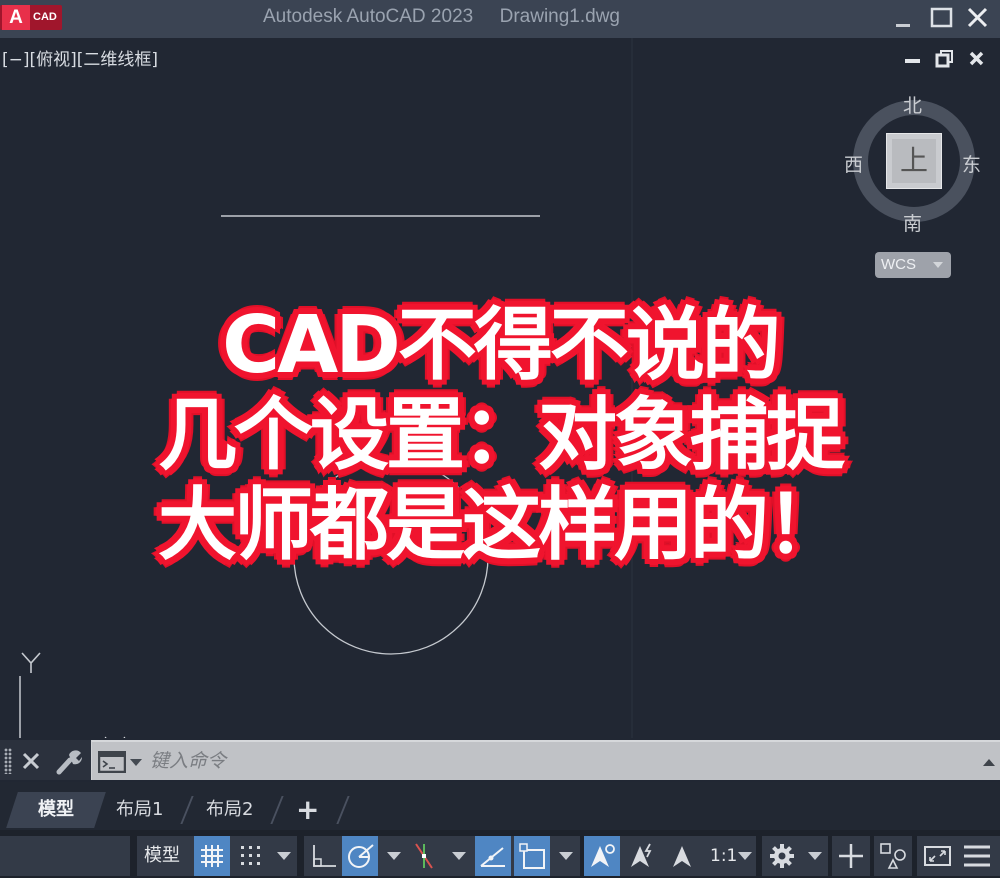 The image size is (1000, 878). I want to click on window-title: Autodesk AutoCAD 2023 Drawing1.dwg, so click(441, 17).